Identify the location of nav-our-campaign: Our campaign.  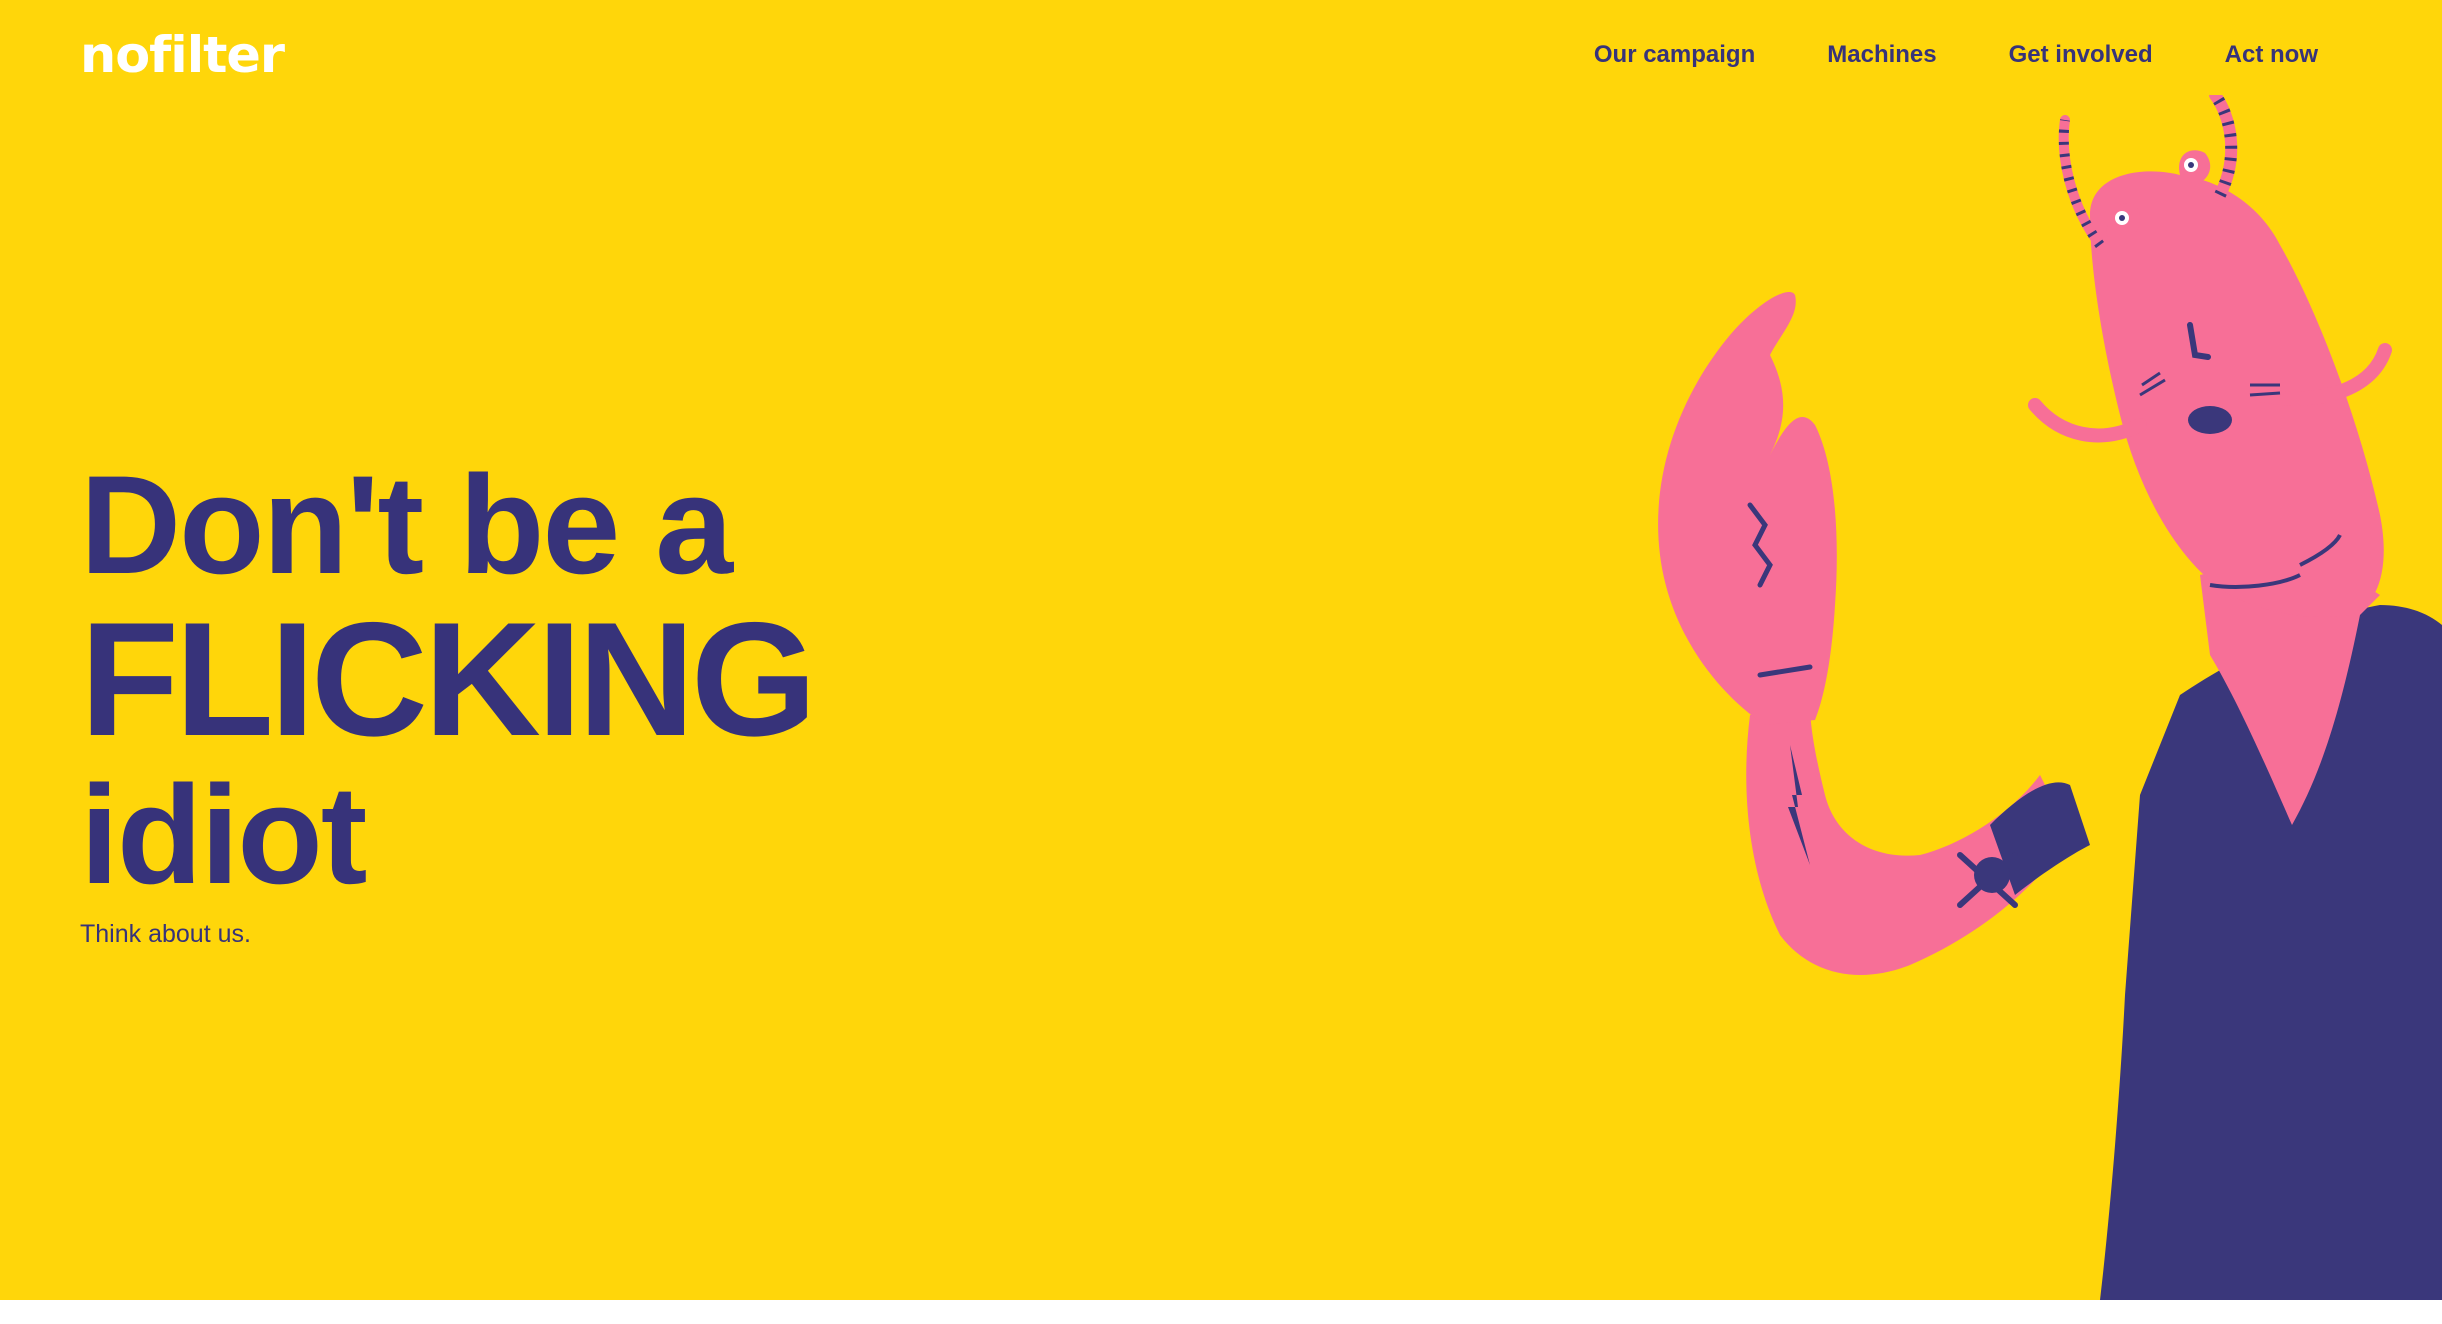
(1674, 55).